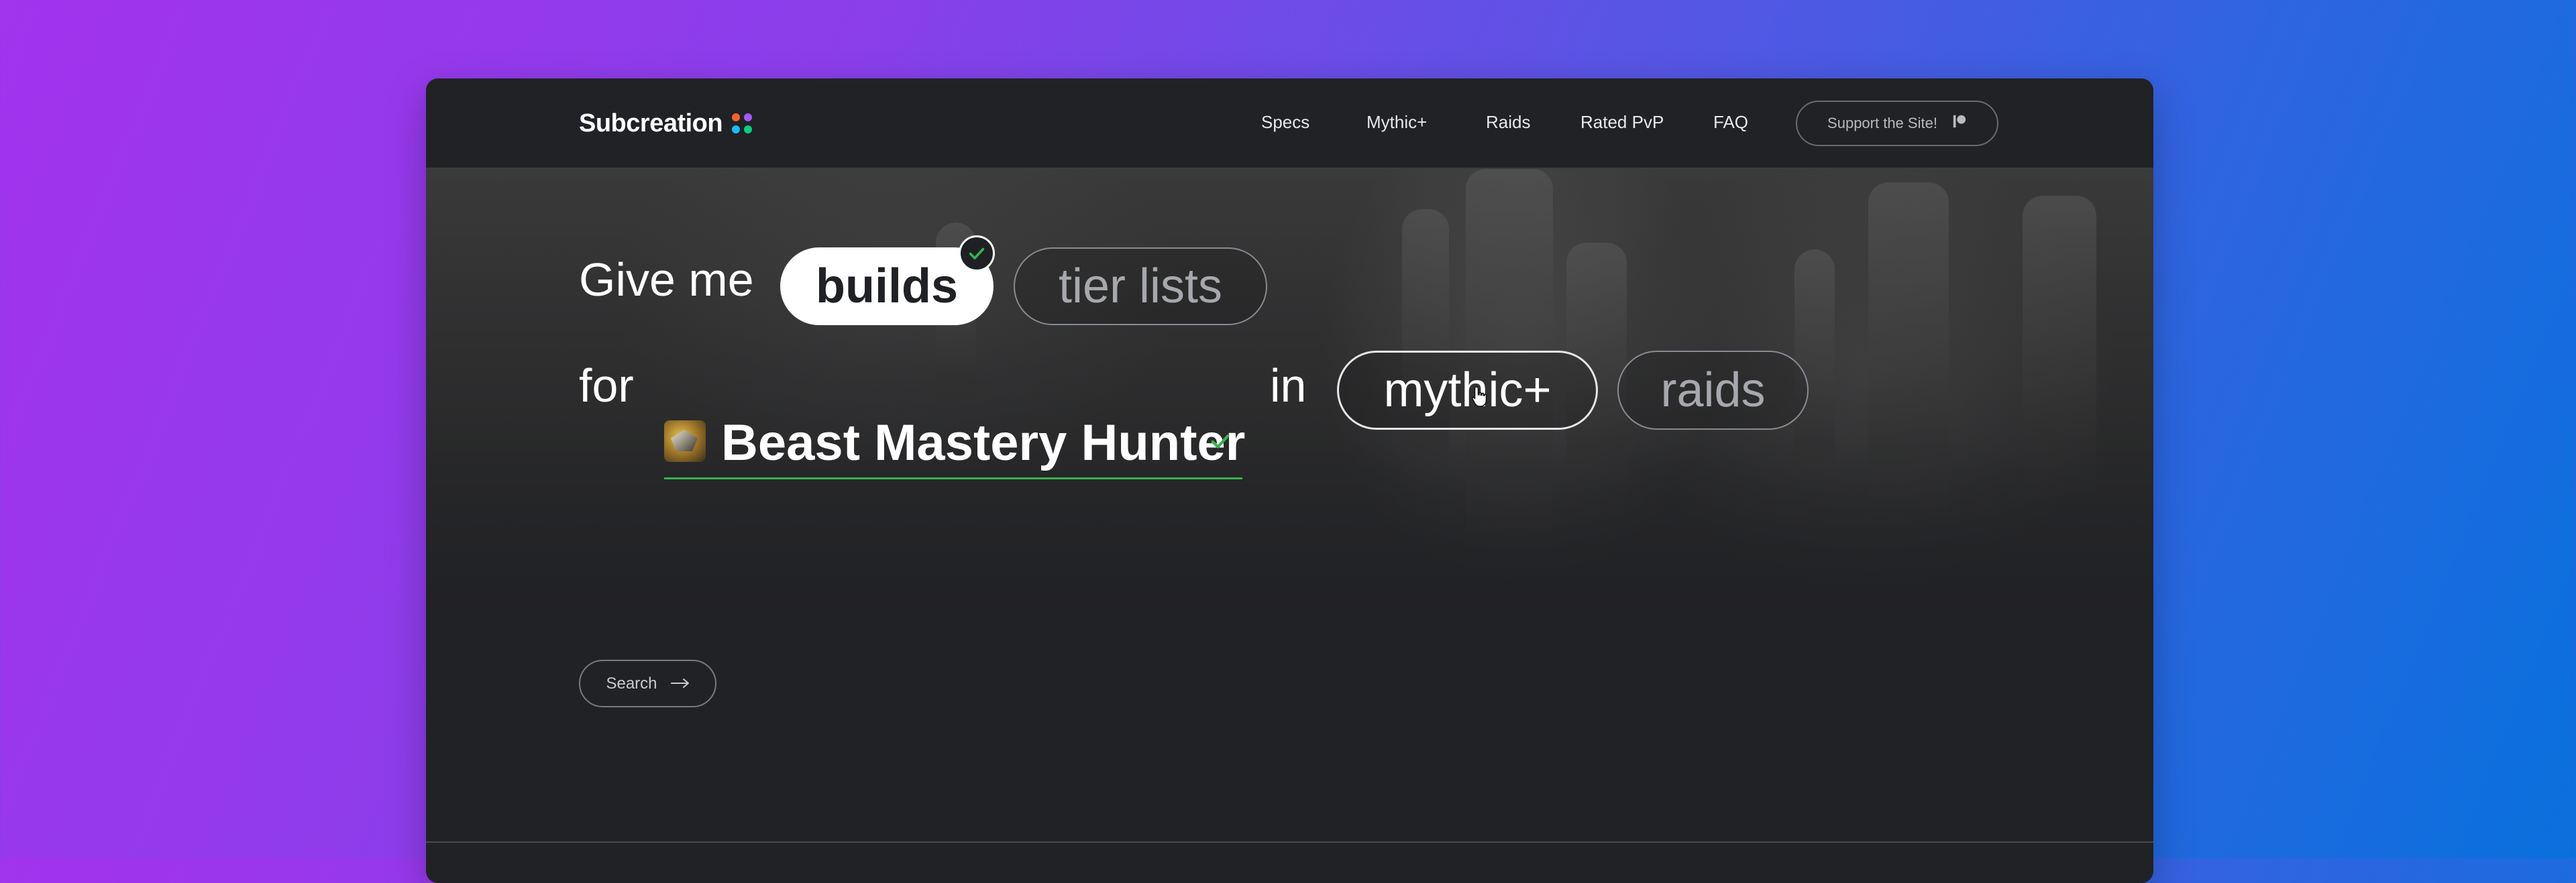  Describe the element at coordinates (1285, 122) in the screenshot. I see `nav-link-specs: Specs` at that location.